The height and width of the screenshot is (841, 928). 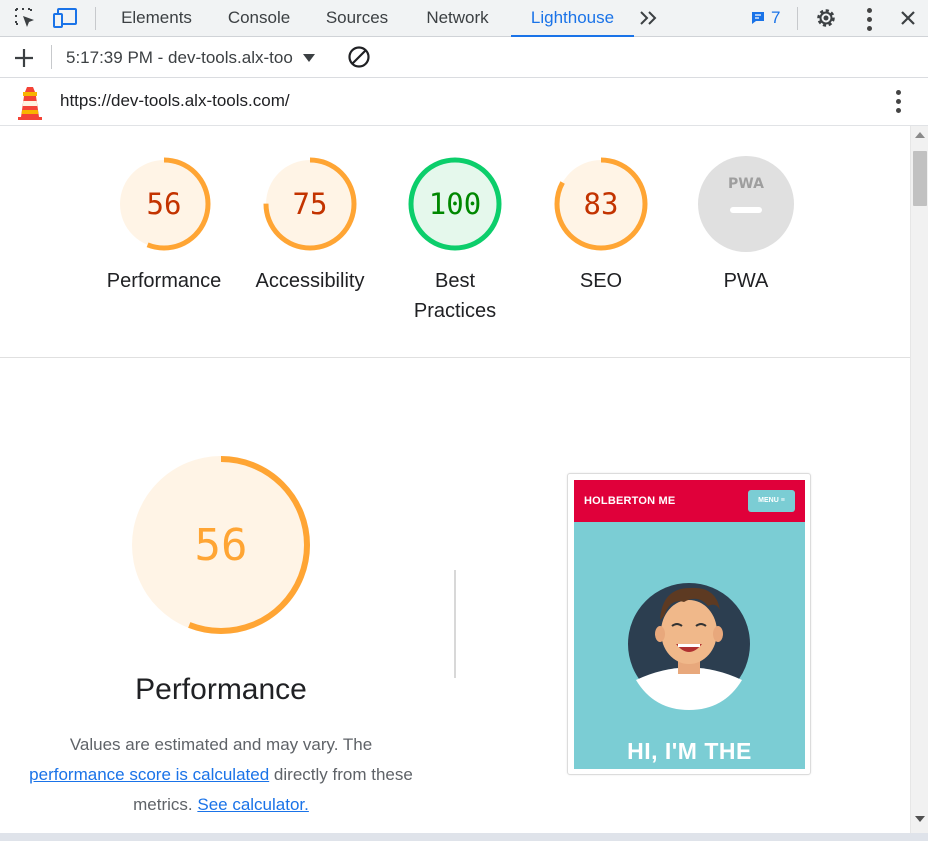 I want to click on clear-all-icon, so click(x=359, y=57).